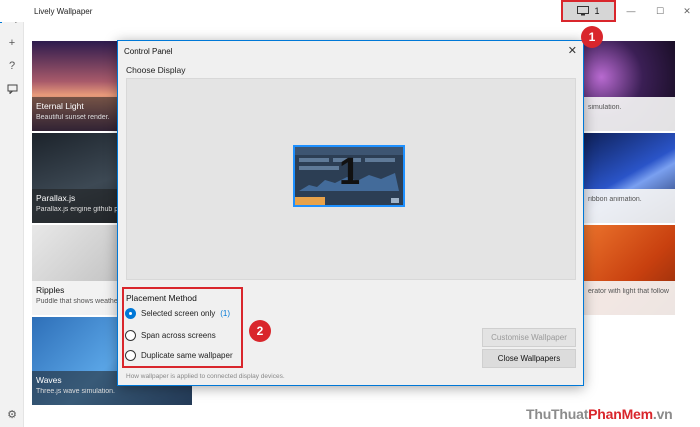 This screenshot has width=700, height=427. Describe the element at coordinates (156, 70) in the screenshot. I see `choose-display-label: Choose Display` at that location.